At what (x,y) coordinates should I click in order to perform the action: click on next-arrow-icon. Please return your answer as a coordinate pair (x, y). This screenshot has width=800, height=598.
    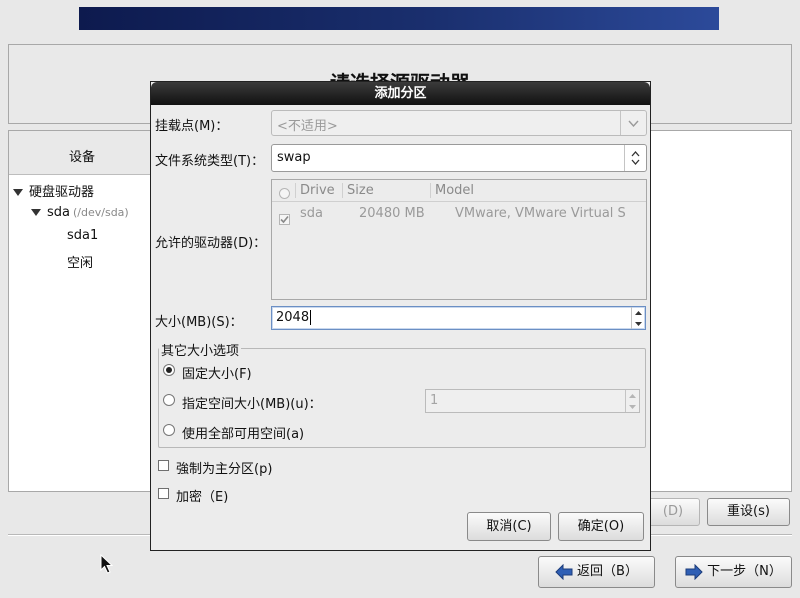
    Looking at the image, I should click on (694, 571).